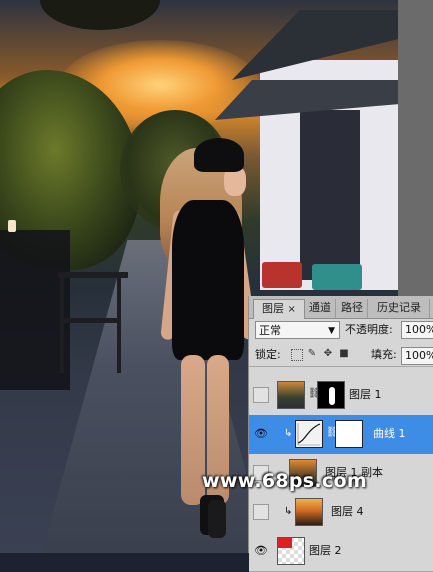 The width and height of the screenshot is (433, 572). I want to click on panel-tabs: 图层 × 通道 路径 历史记录, so click(341, 307).